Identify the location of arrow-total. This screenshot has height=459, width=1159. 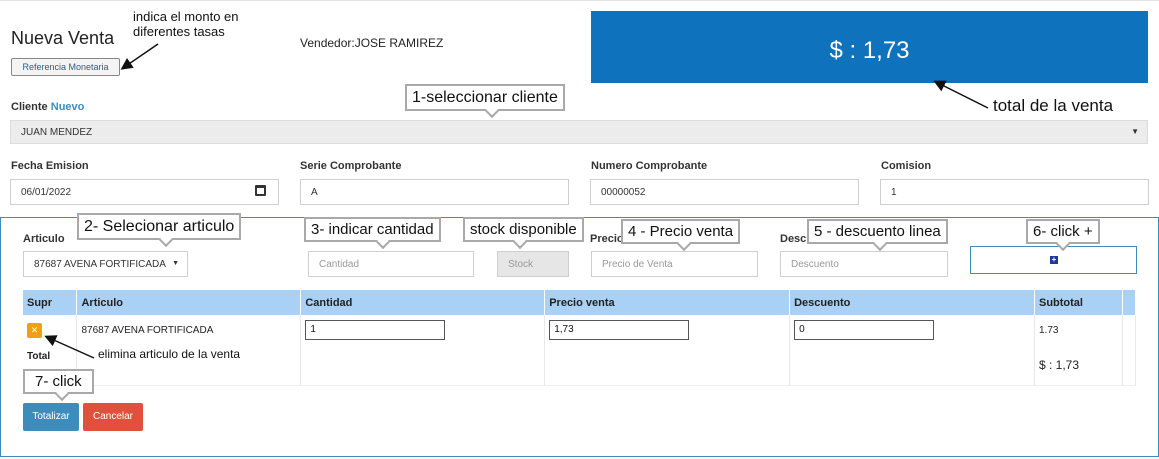
(961, 94).